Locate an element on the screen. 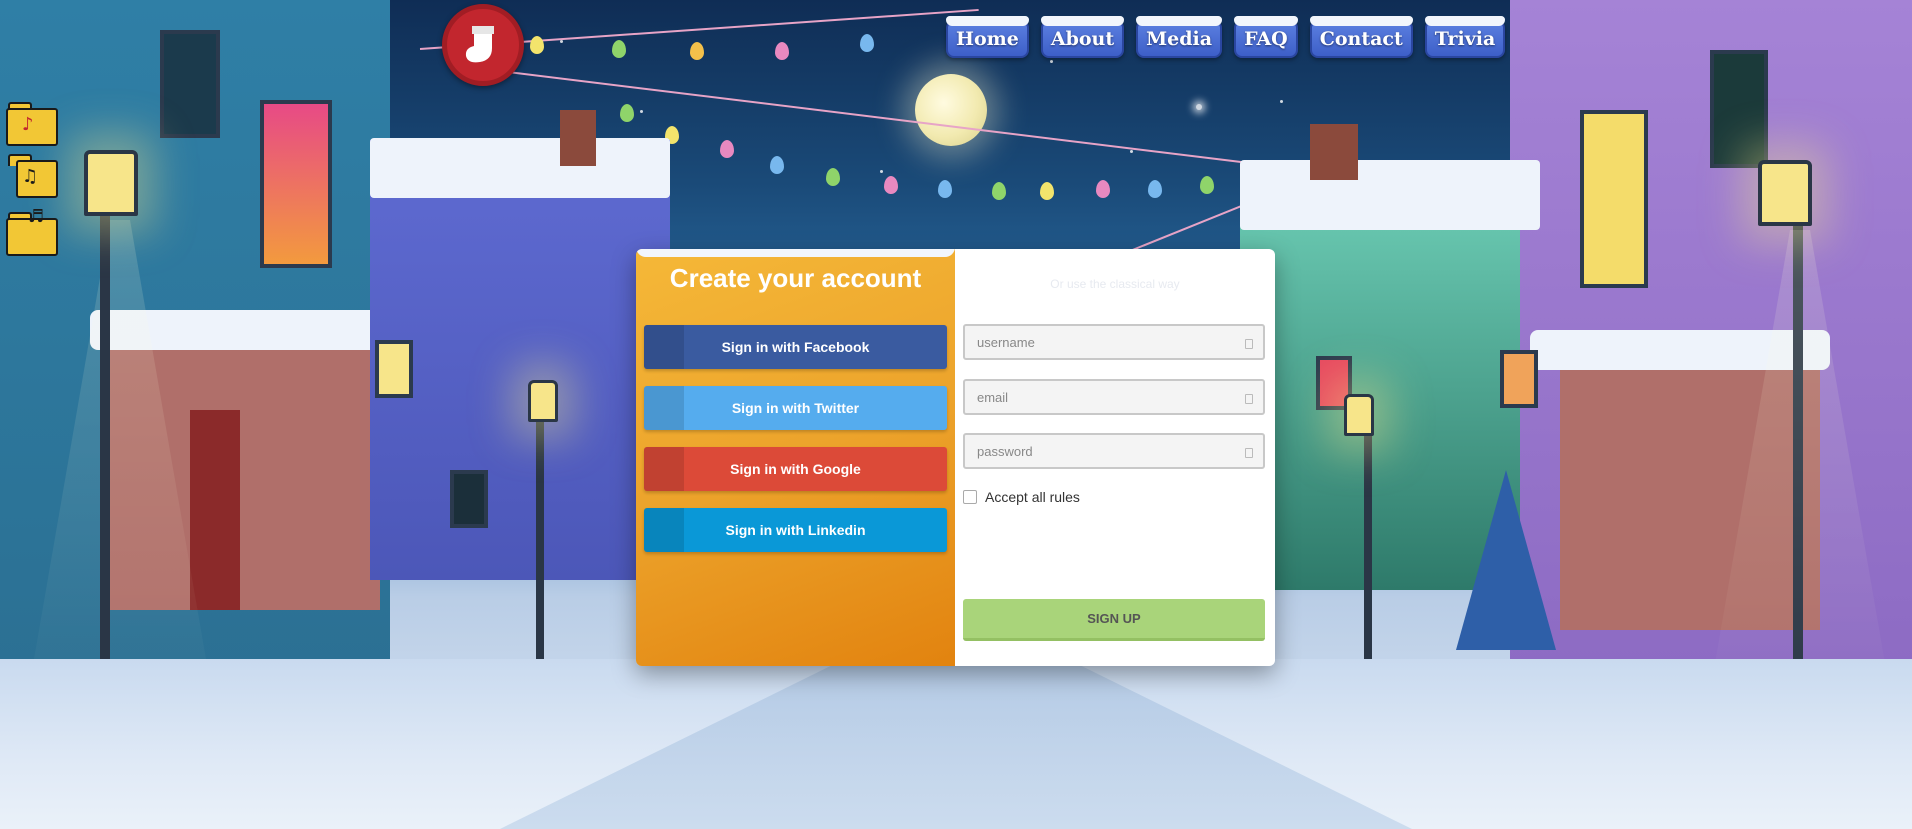 The image size is (1912, 829). facebook-signin-label: Sign in with Facebook is located at coordinates (795, 347).